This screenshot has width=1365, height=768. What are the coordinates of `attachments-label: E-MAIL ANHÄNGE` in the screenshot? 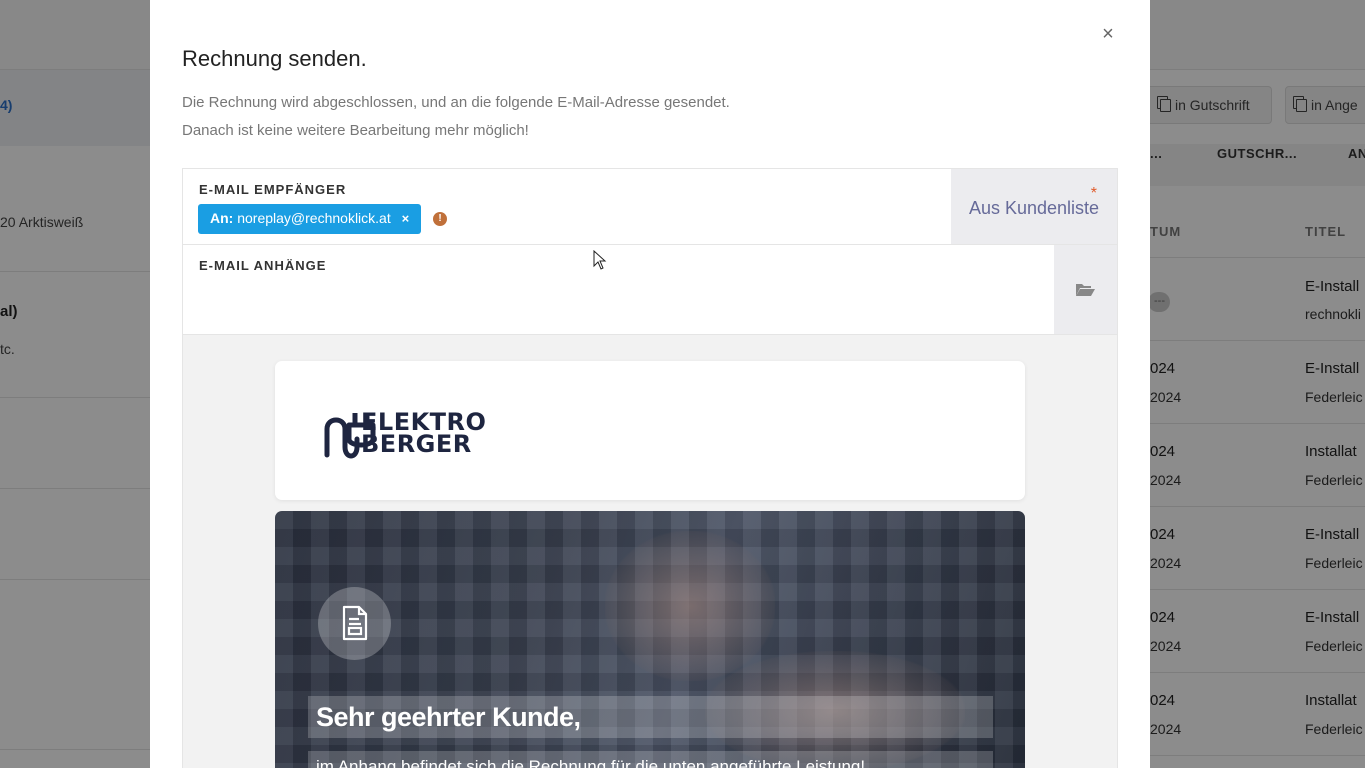 It's located at (263, 265).